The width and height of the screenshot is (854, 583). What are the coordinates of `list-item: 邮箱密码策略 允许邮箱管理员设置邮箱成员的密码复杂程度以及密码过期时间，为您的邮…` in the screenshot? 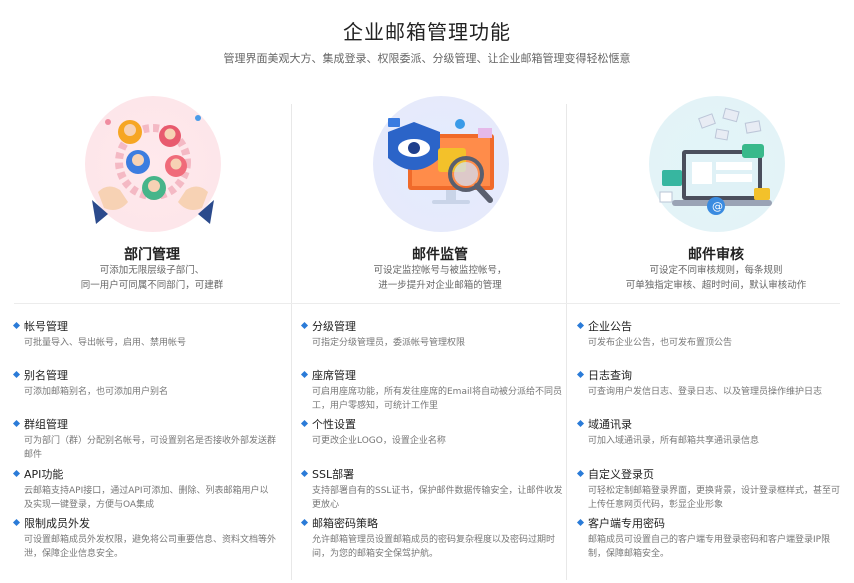 It's located at (432, 538).